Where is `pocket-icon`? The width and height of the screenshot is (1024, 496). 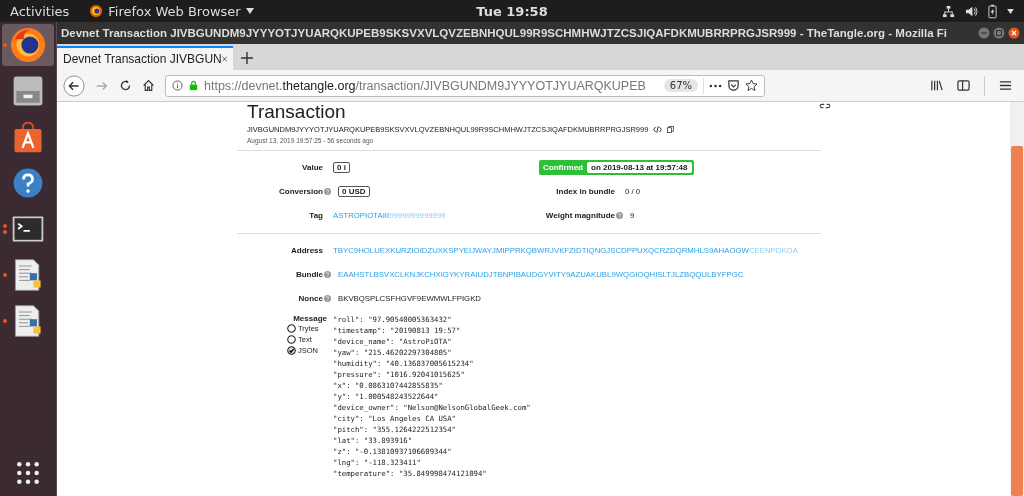 pocket-icon is located at coordinates (733, 85).